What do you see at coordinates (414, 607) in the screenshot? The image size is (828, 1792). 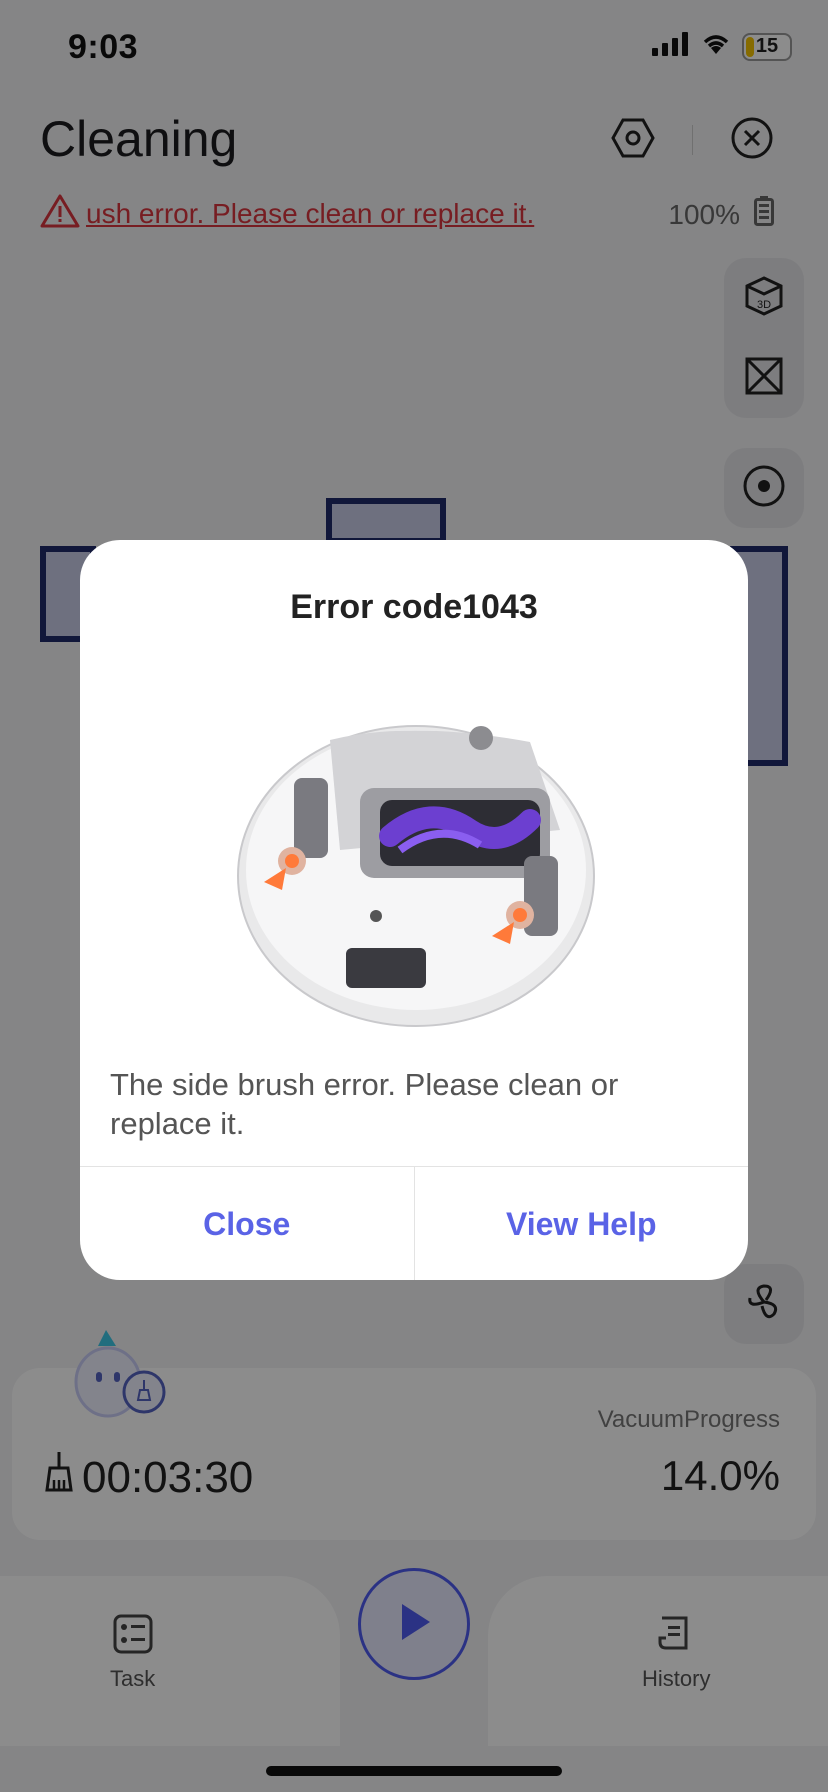 I see `dialog-title: Error code1043` at bounding box center [414, 607].